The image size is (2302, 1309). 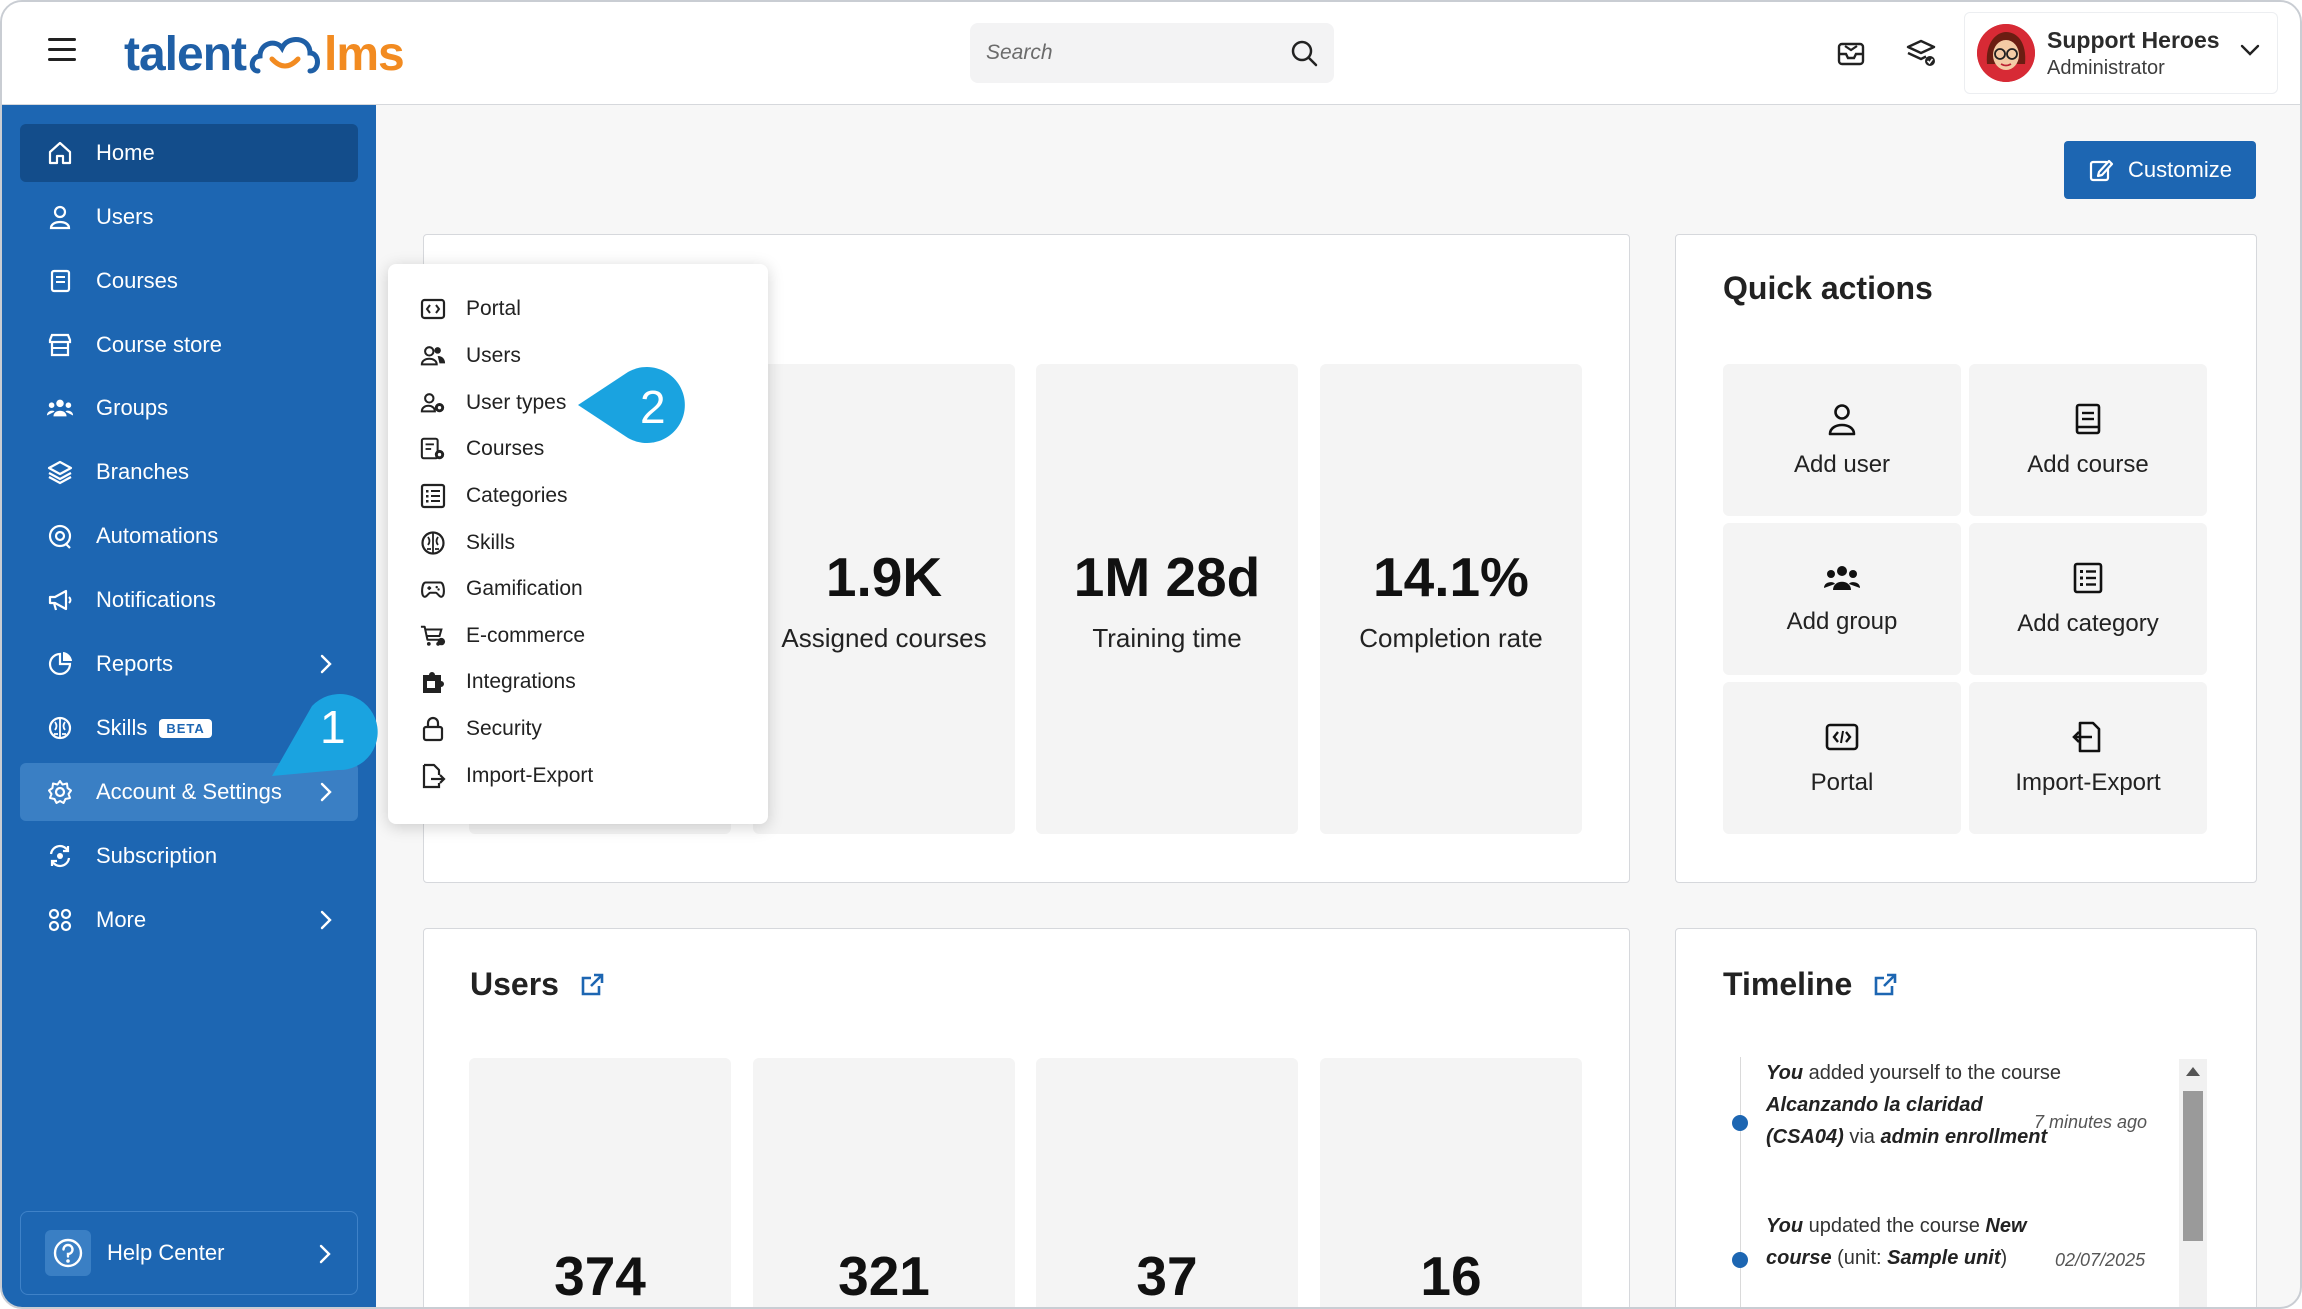 What do you see at coordinates (2088, 578) in the screenshot?
I see `add-category-icon` at bounding box center [2088, 578].